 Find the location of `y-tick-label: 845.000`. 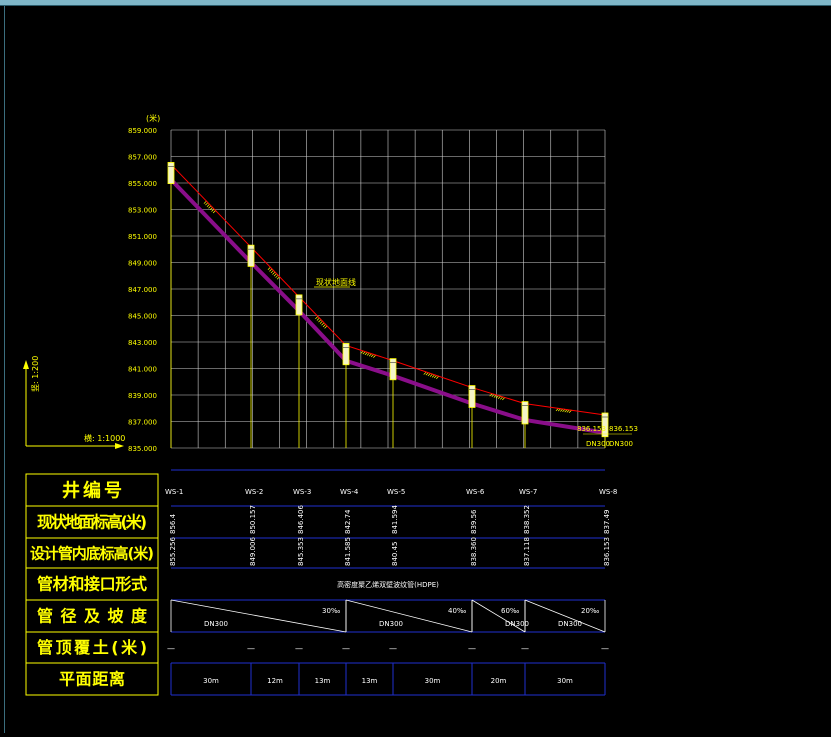

y-tick-label: 845.000 is located at coordinates (142, 317).